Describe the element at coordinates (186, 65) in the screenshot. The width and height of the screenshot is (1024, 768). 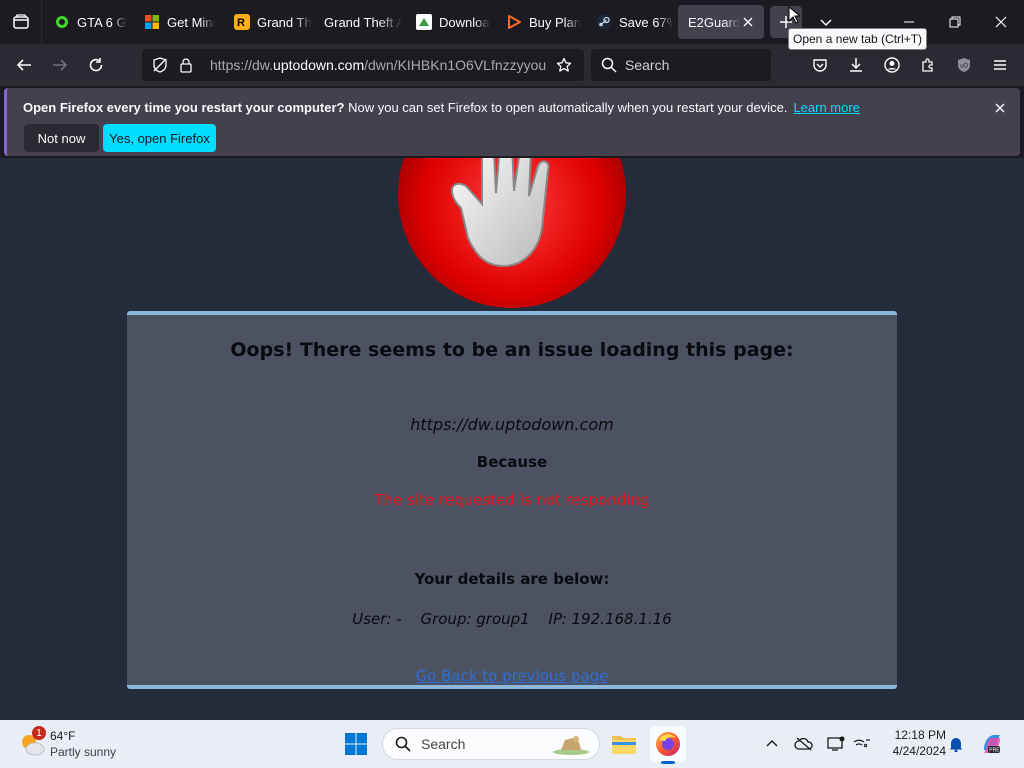
I see `lock-icon` at that location.